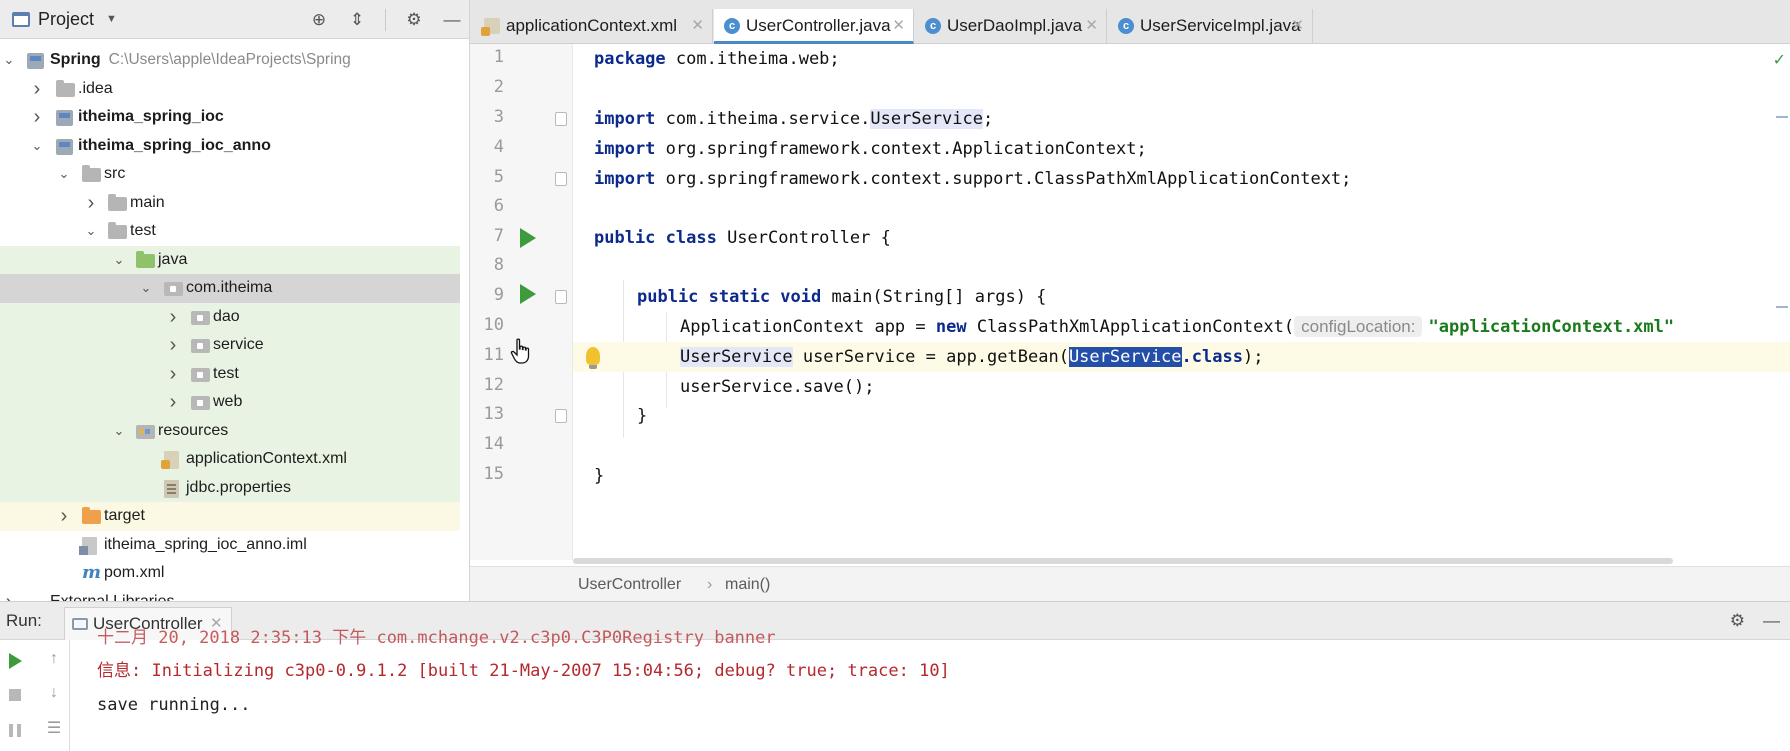 This screenshot has height=751, width=1790. Describe the element at coordinates (1782, 307) in the screenshot. I see `scroll-marker` at that location.